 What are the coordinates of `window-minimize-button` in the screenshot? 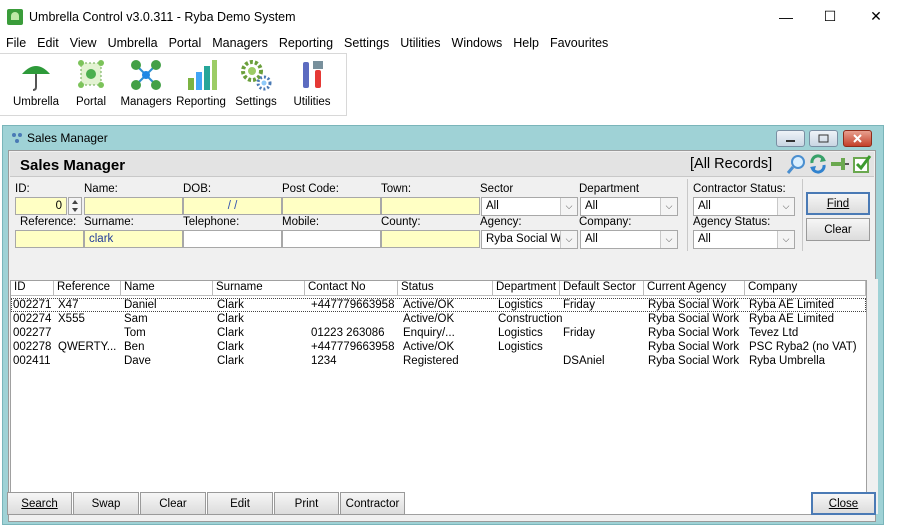 It's located at (790, 138).